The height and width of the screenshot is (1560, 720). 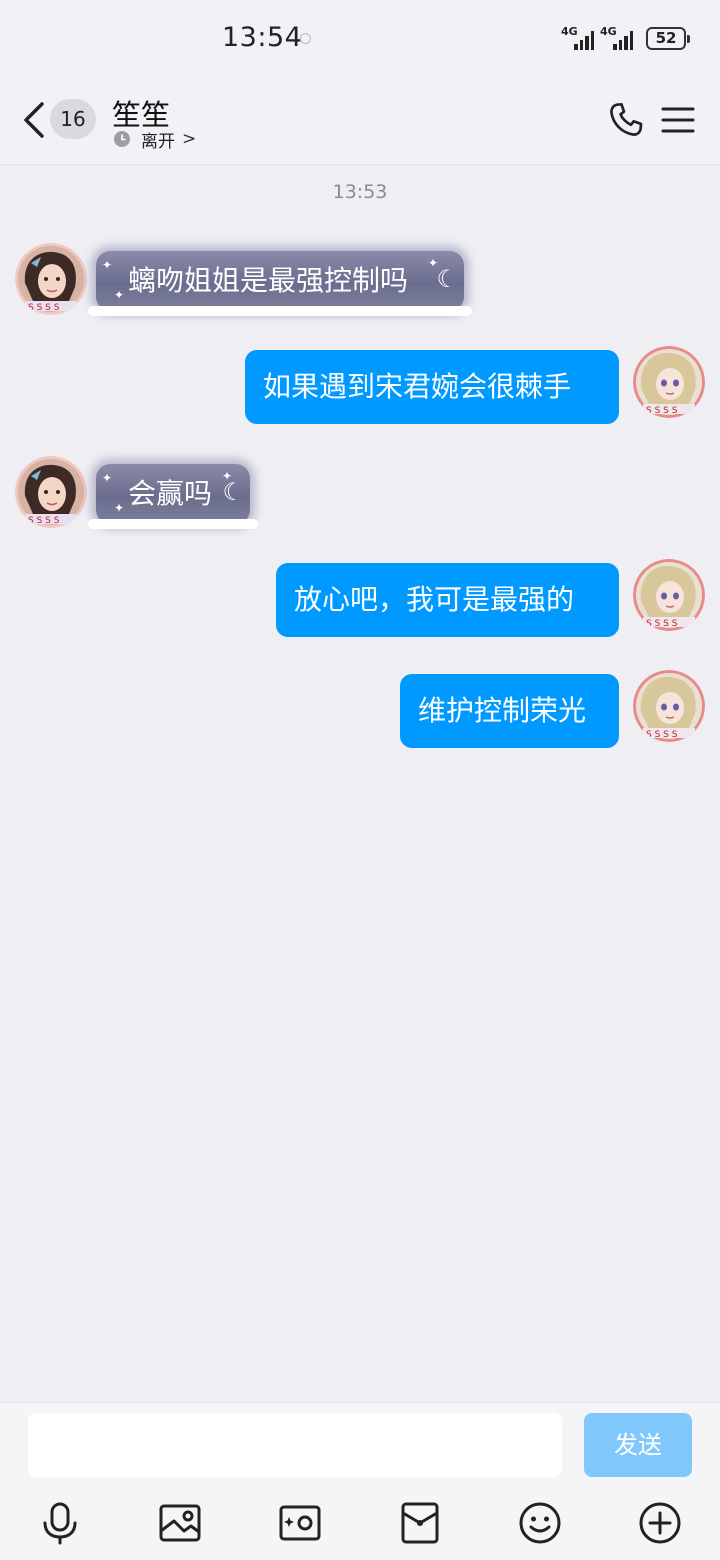 What do you see at coordinates (434, 599) in the screenshot?
I see `message-text: 放心吧，我可是最强的` at bounding box center [434, 599].